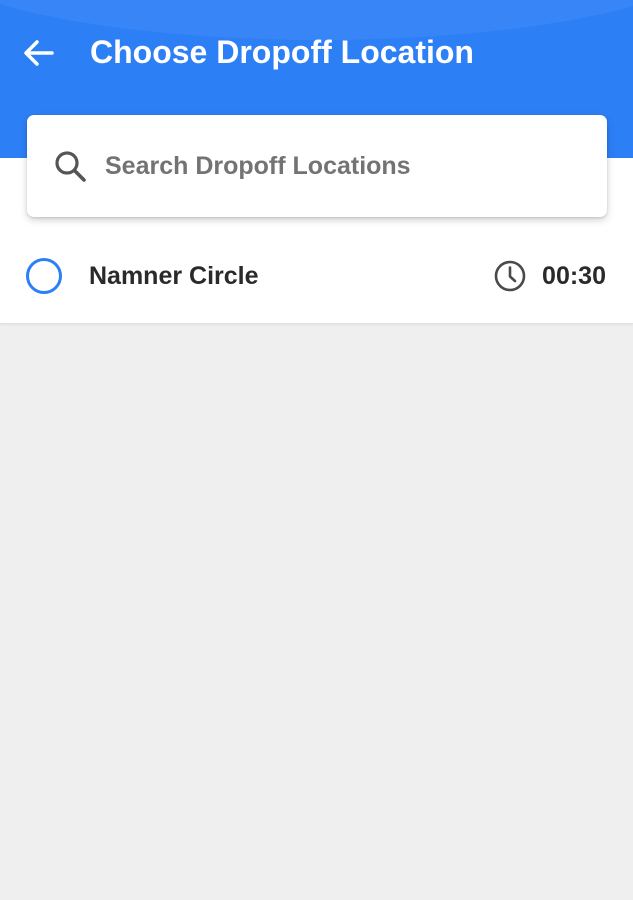 The height and width of the screenshot is (900, 633). I want to click on location-item: Namner Circle 00:30, so click(316, 276).